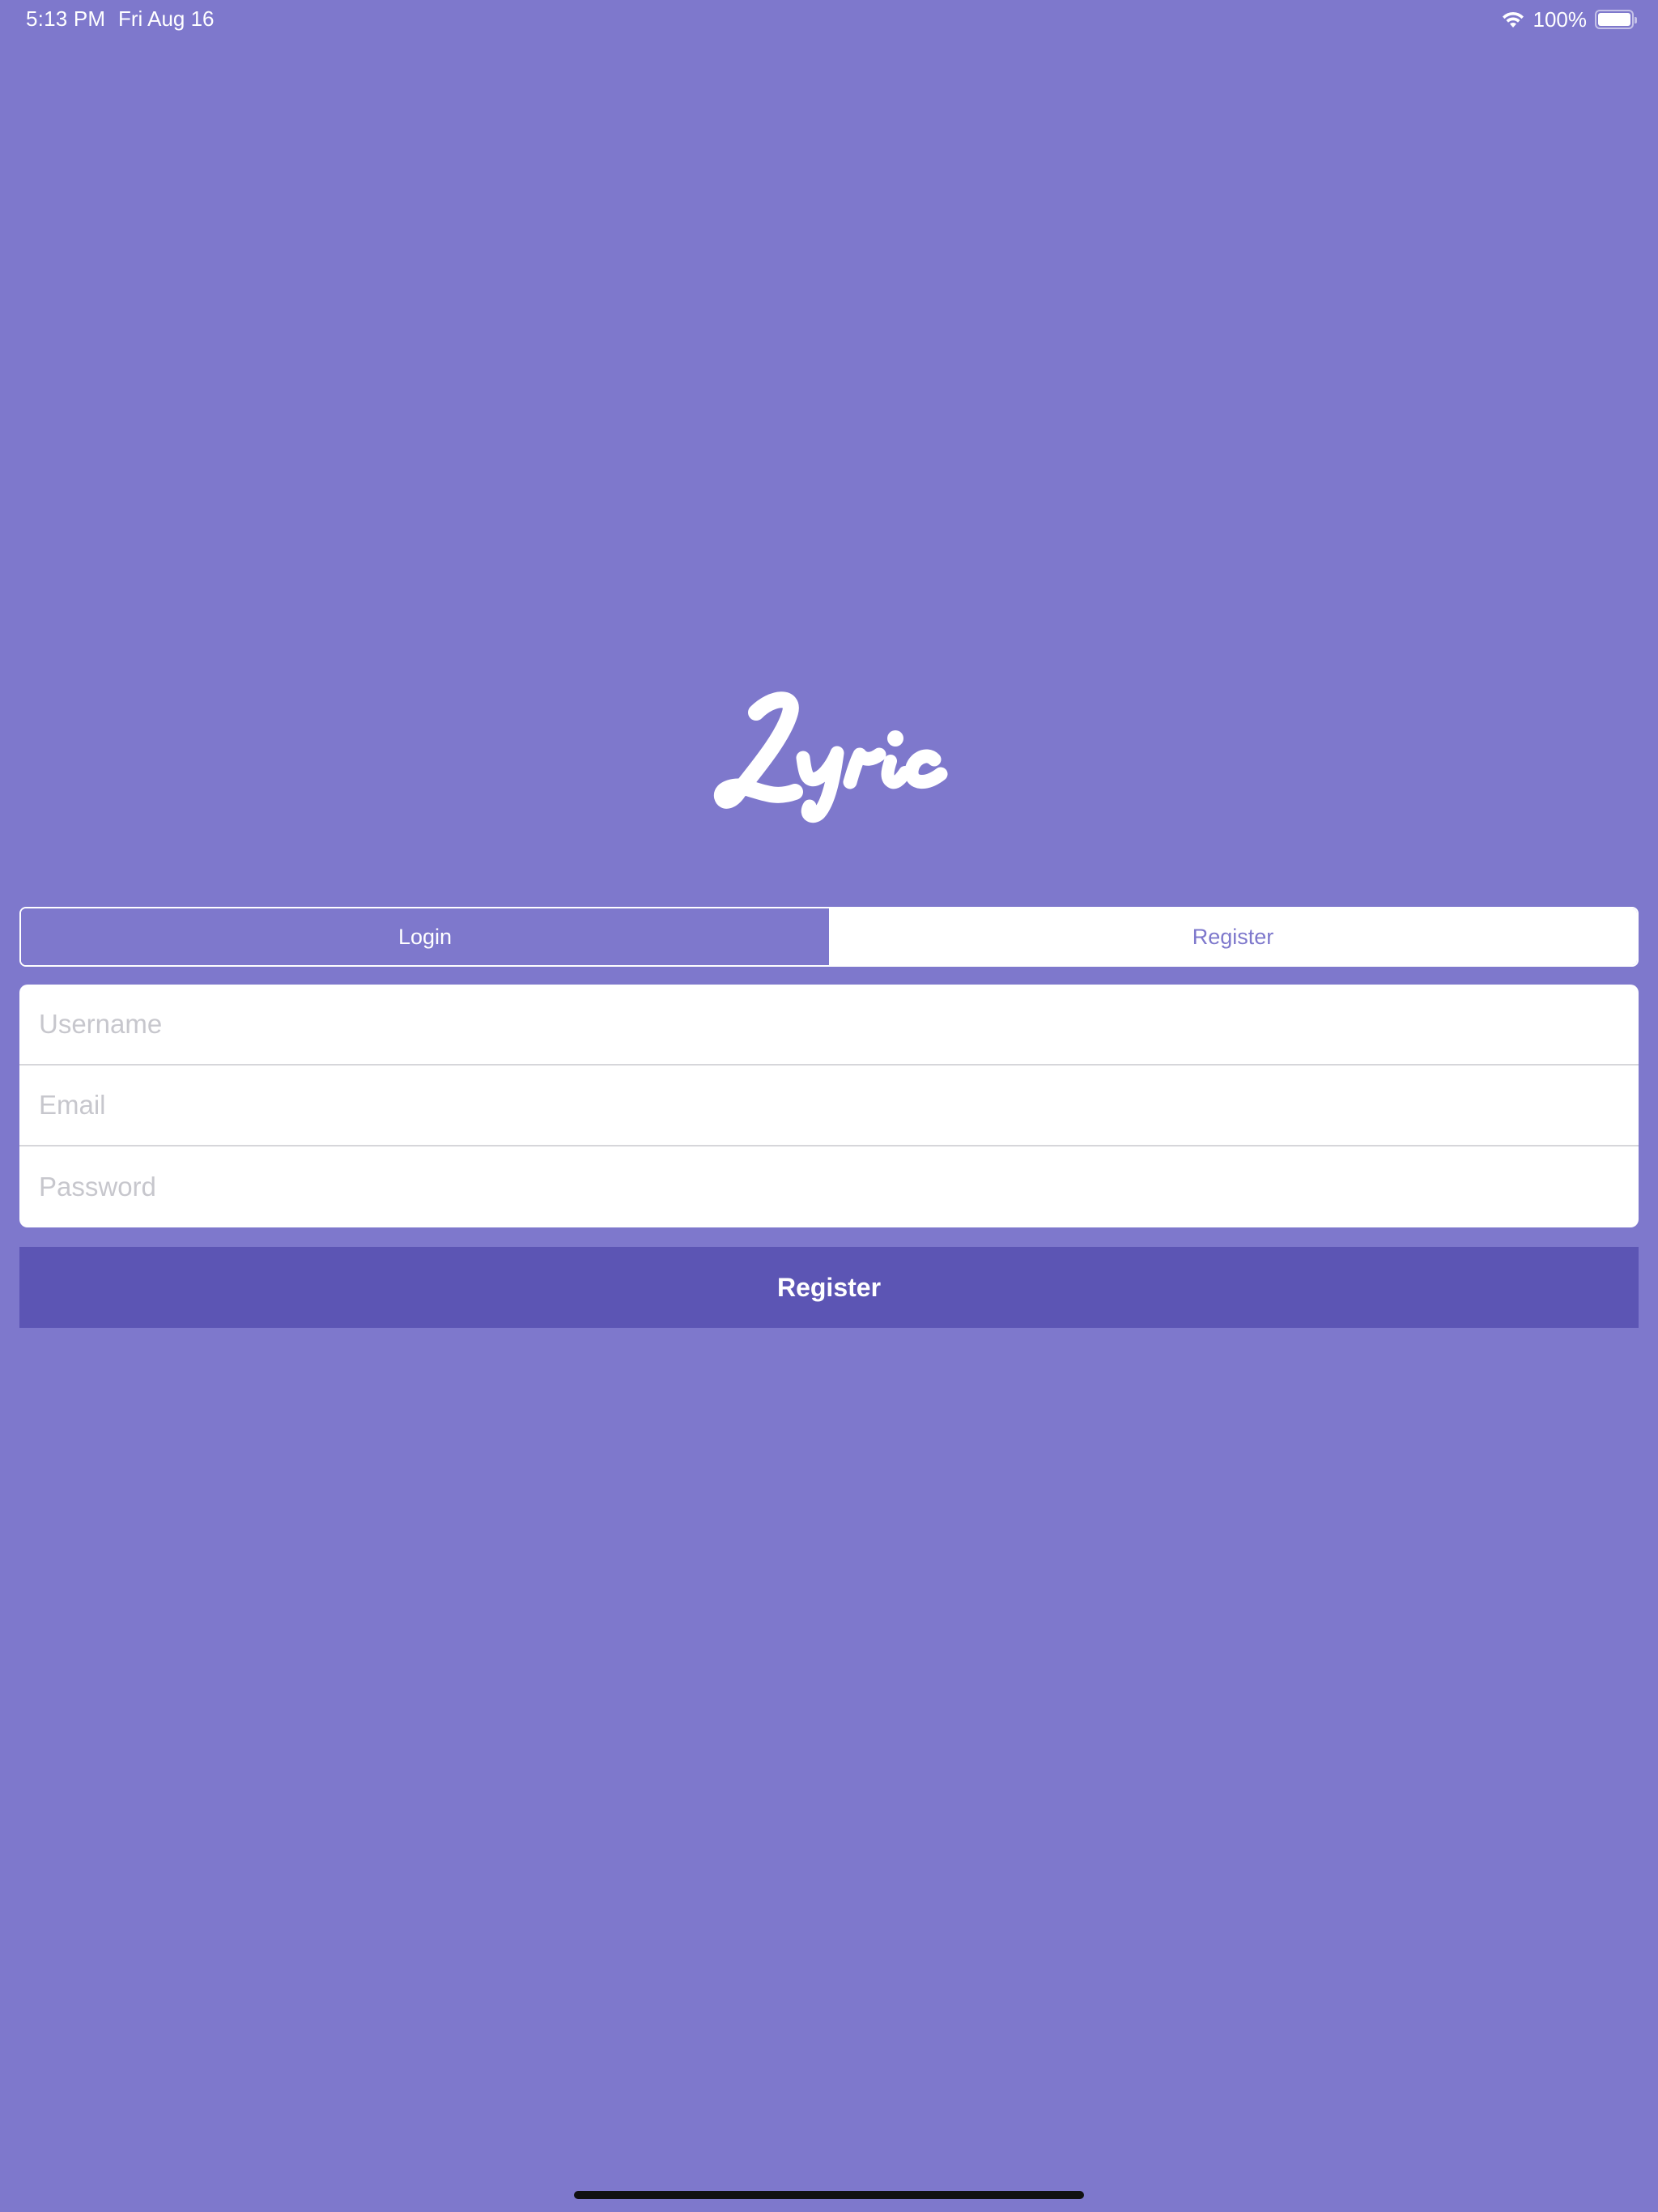  I want to click on username-field-row, so click(829, 1026).